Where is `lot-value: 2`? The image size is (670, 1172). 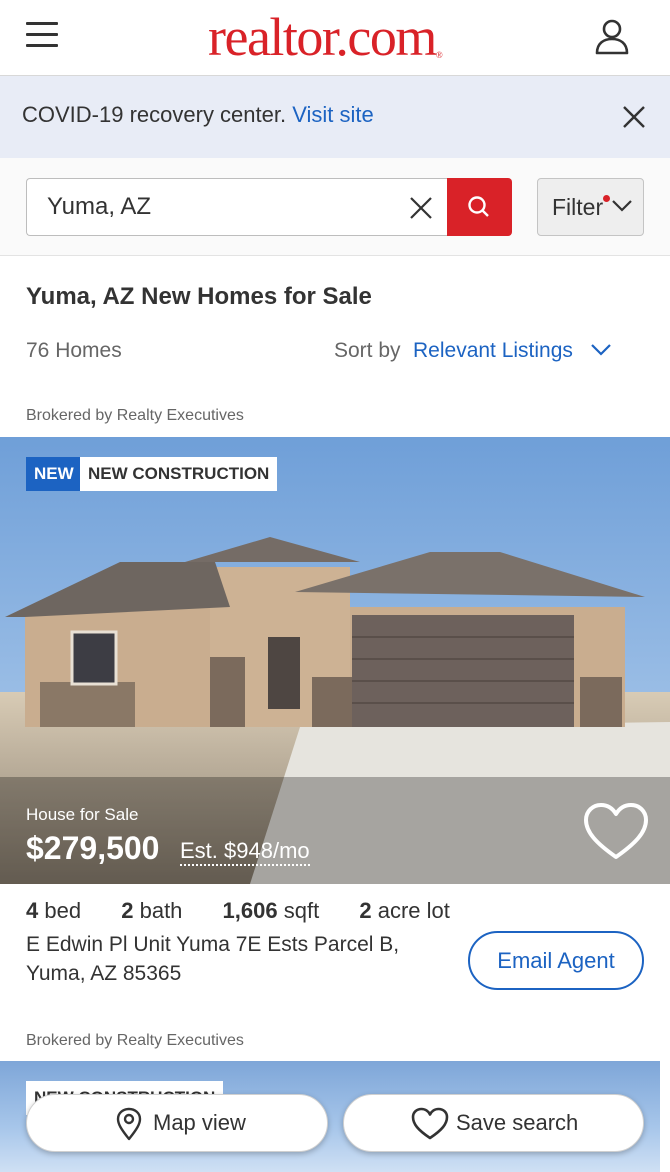
lot-value: 2 is located at coordinates (365, 910).